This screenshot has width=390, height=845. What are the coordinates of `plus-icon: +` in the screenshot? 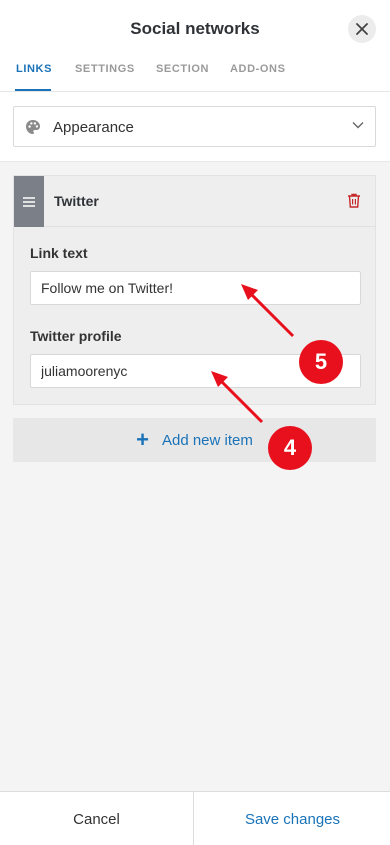 It's located at (142, 439).